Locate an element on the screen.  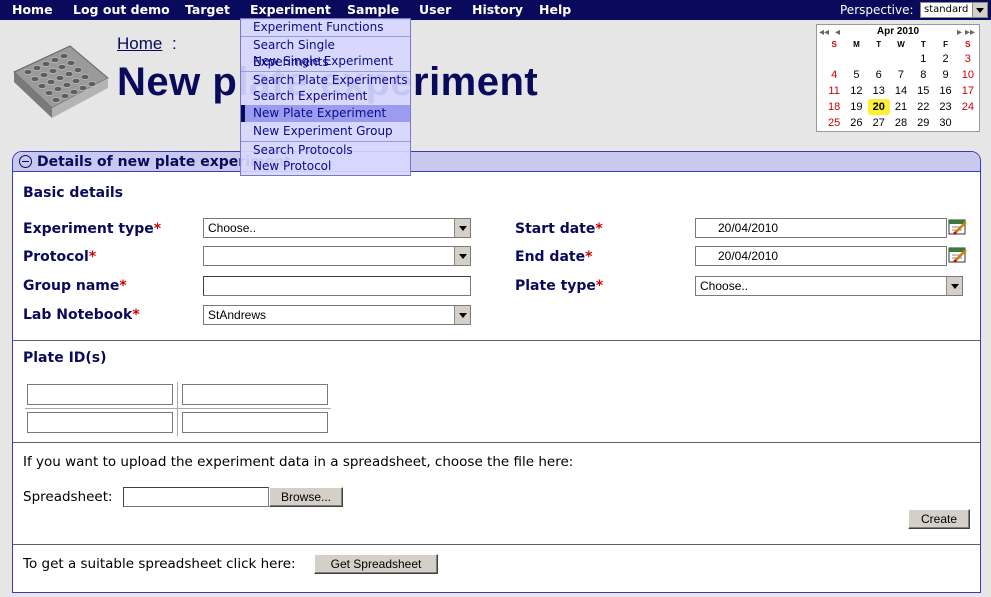
calendar-week-row: 18 19 20 21 22 23 24 is located at coordinates (901, 107).